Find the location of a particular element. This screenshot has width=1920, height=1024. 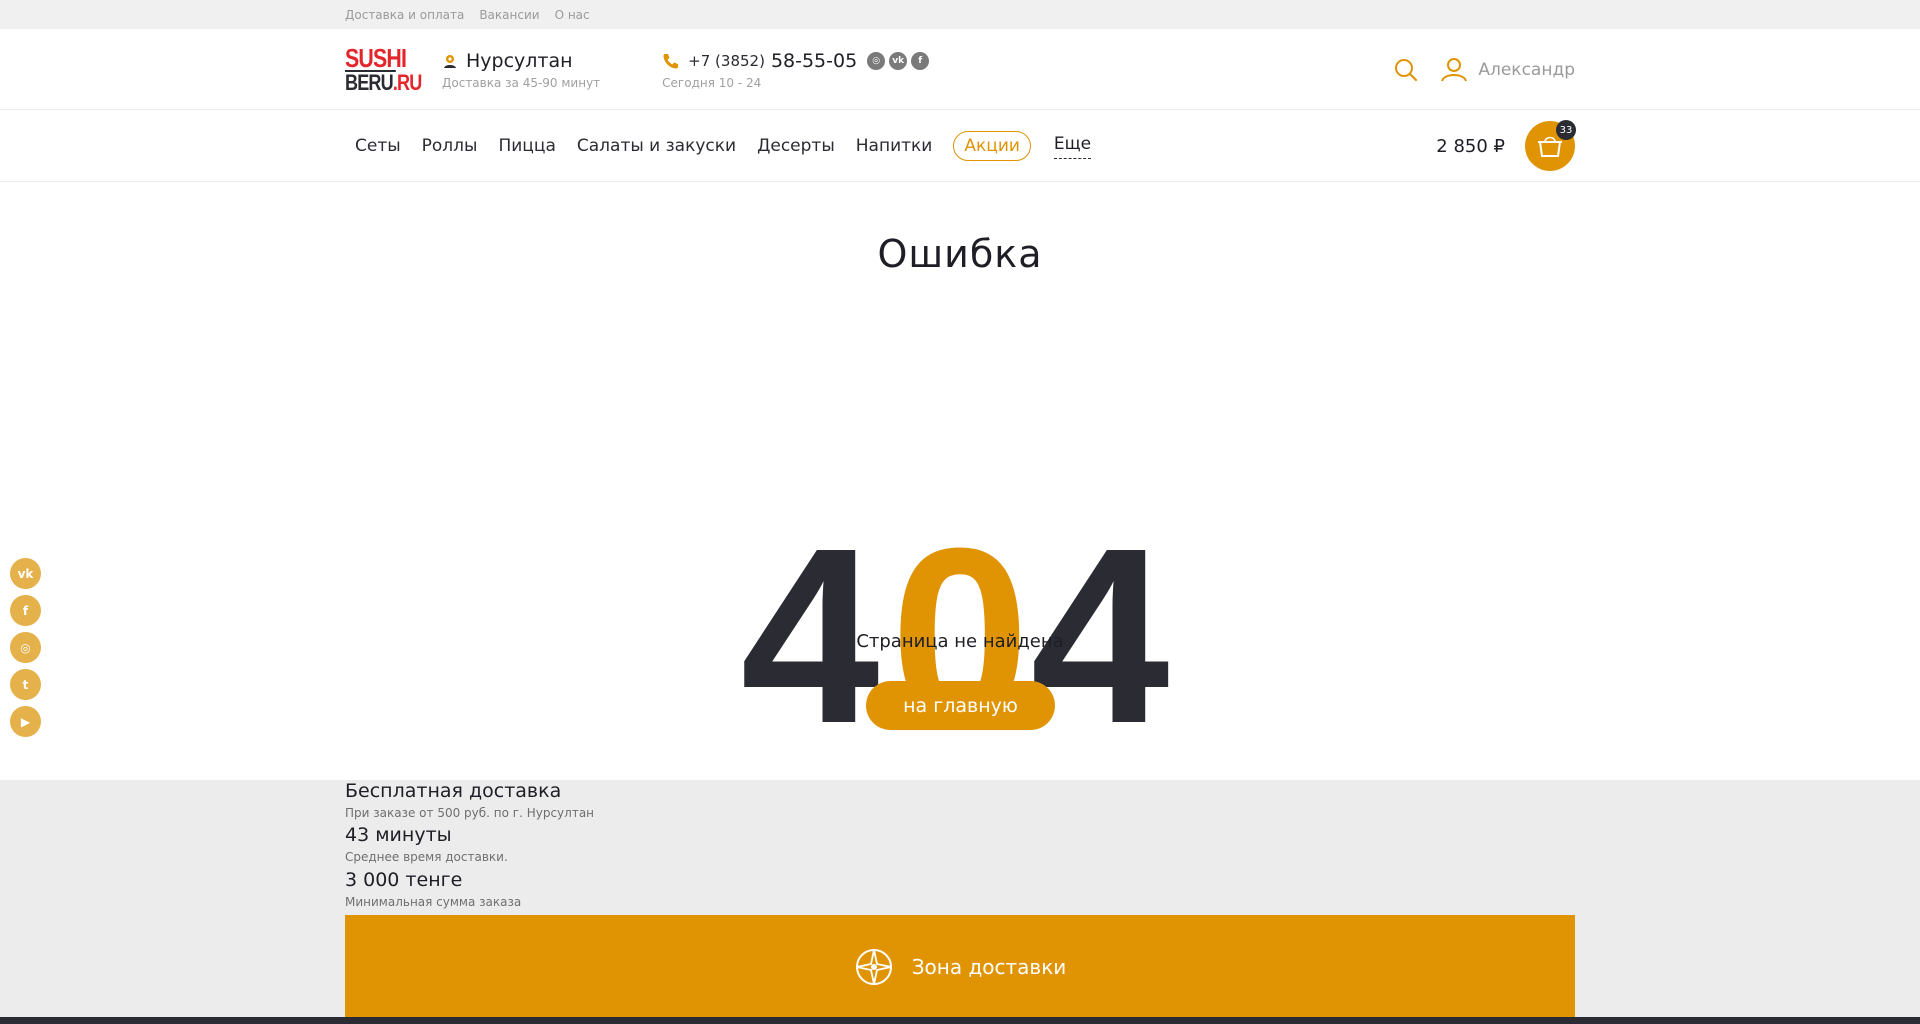

phone-code: +7 (3852) is located at coordinates (726, 61).